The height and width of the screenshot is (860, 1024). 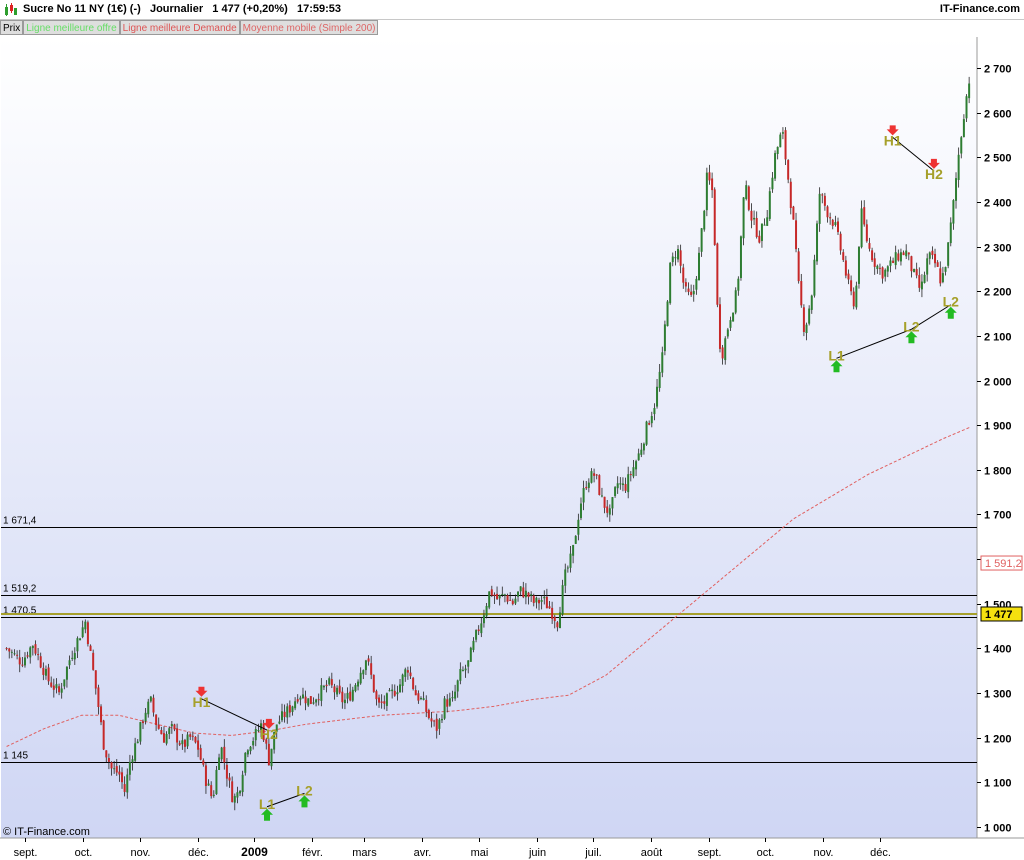 I want to click on pattern-label: H2, so click(x=269, y=734).